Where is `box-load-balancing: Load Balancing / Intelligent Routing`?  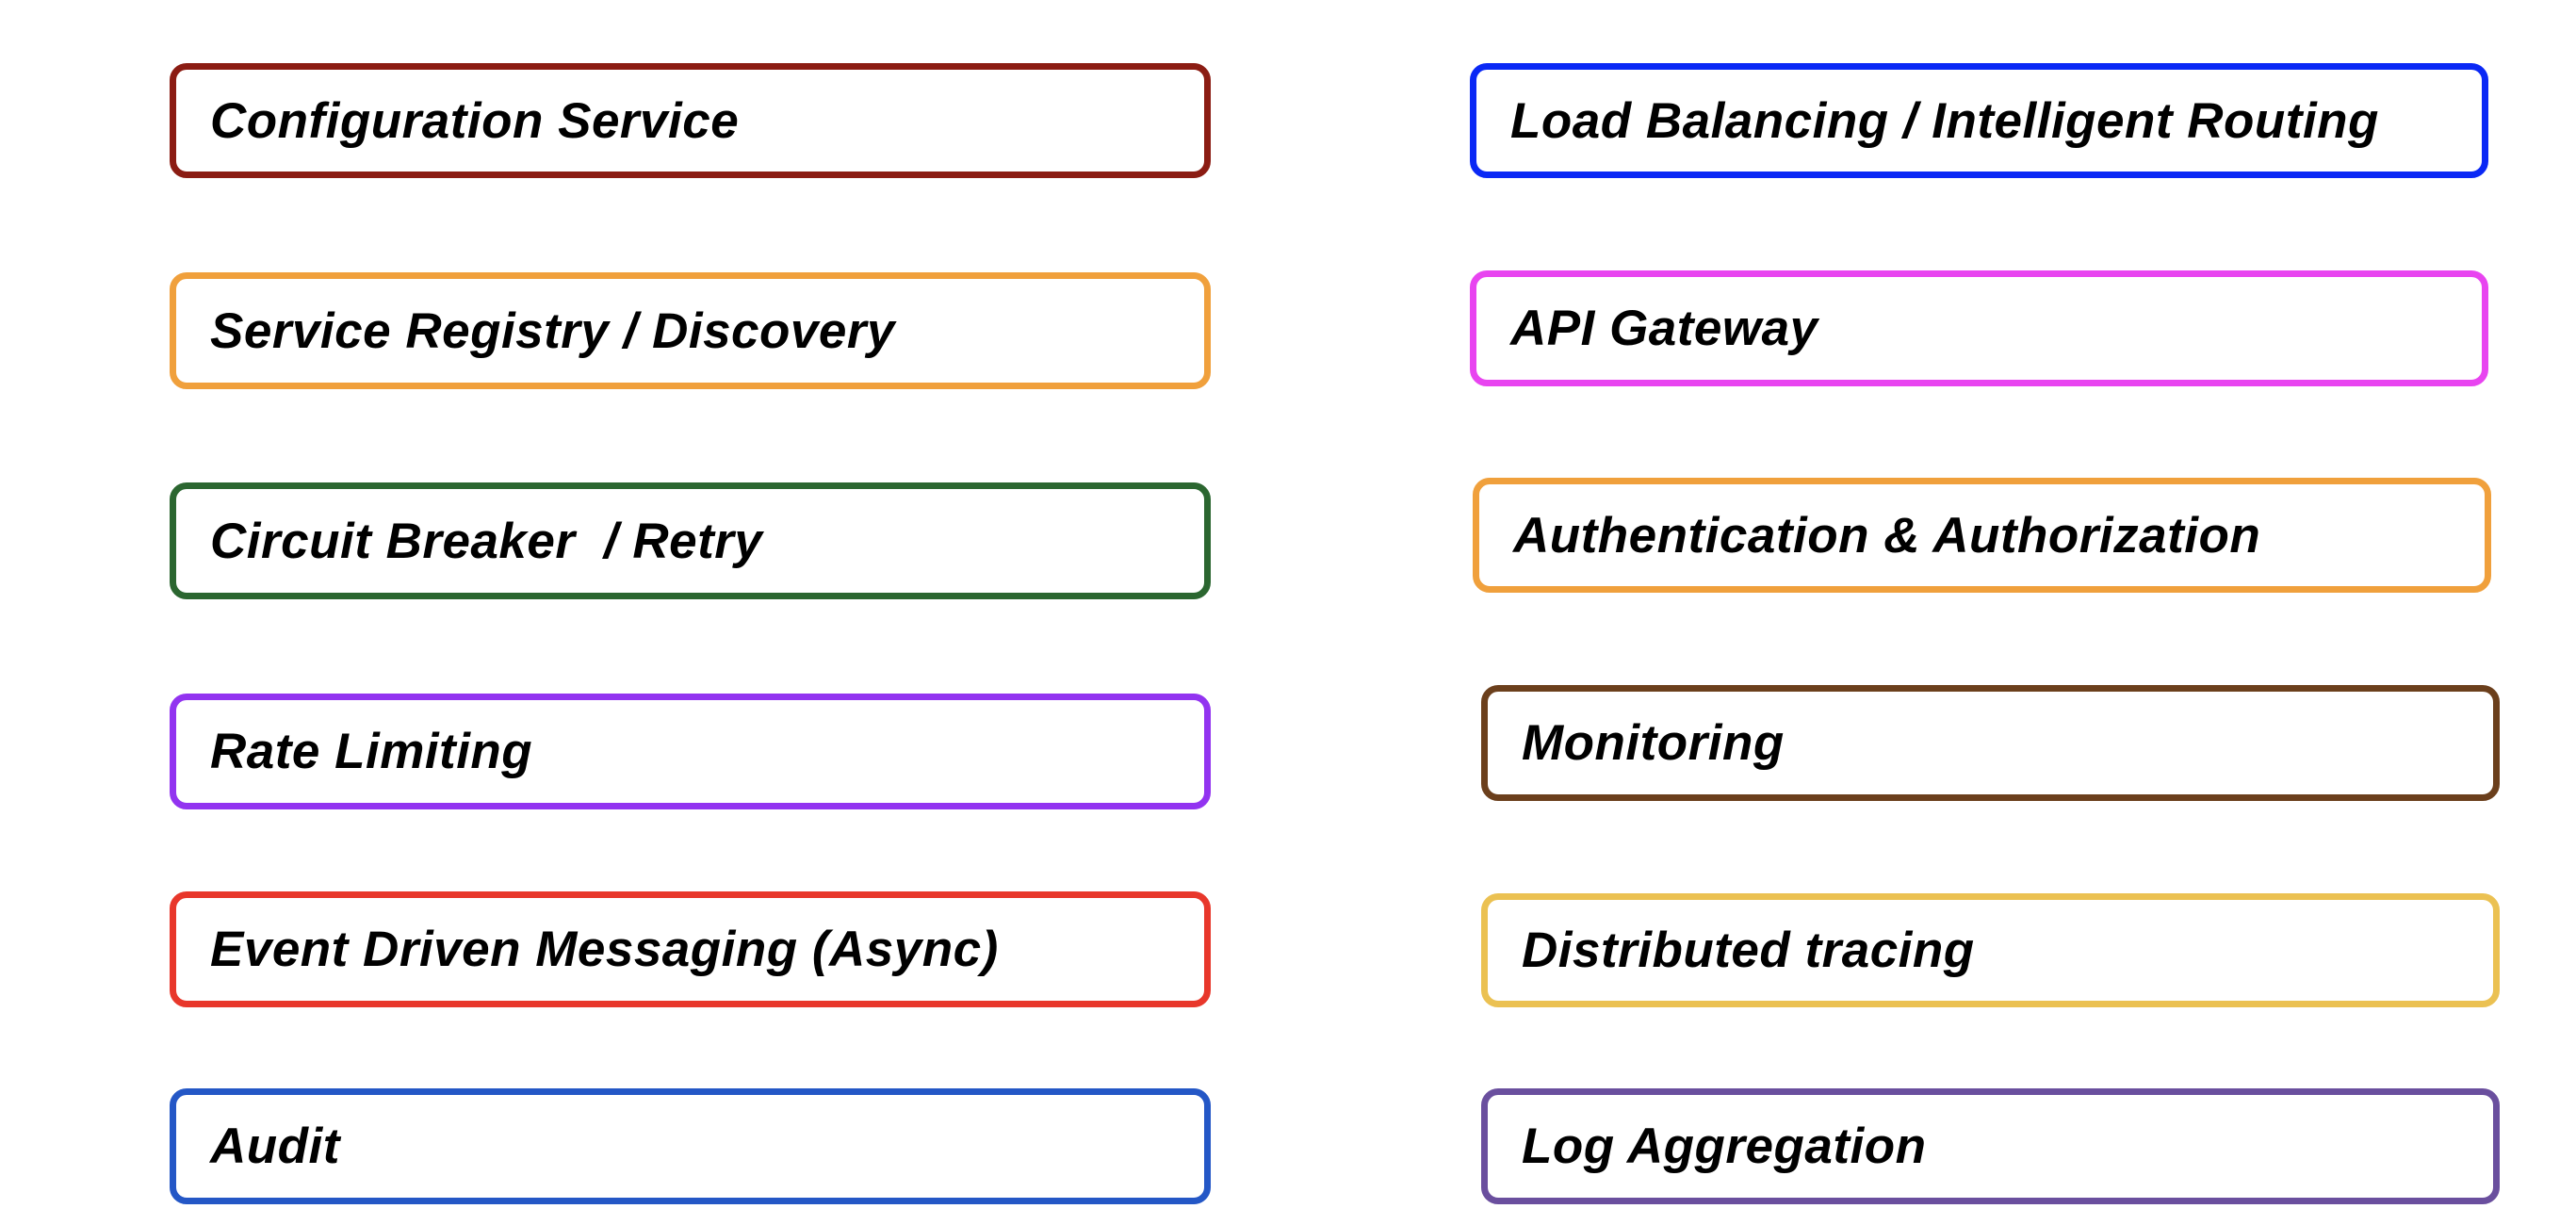 box-load-balancing: Load Balancing / Intelligent Routing is located at coordinates (1979, 121).